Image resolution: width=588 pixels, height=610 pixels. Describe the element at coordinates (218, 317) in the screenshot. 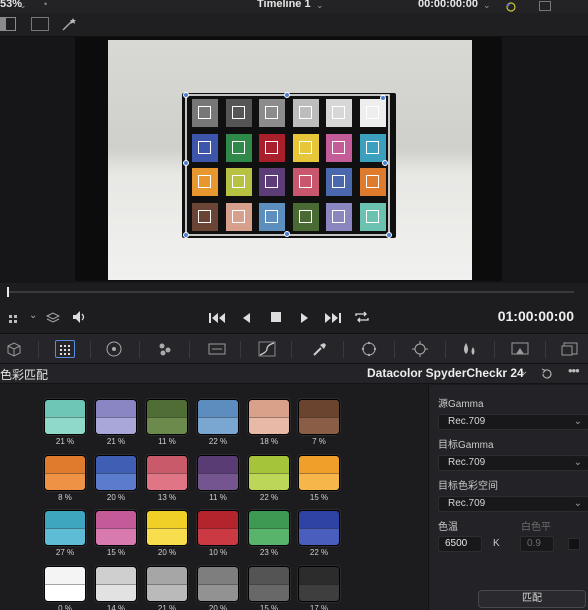

I see `skip-to-start-icon` at that location.